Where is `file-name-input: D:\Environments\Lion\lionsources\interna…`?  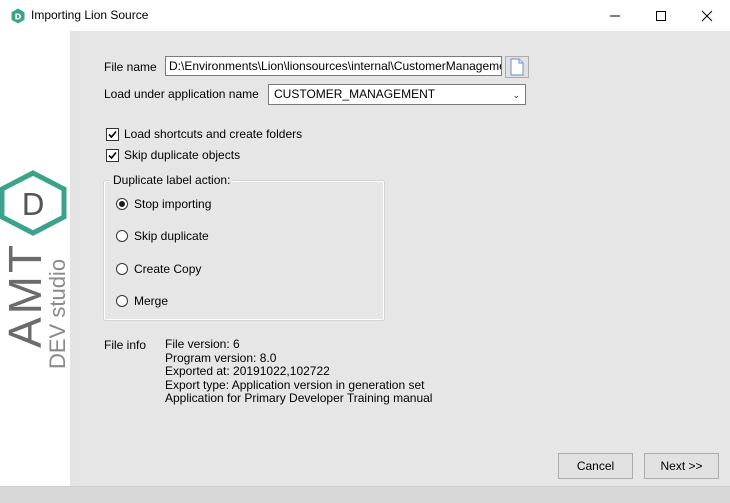 file-name-input: D:\Environments\Lion\lionsources\interna… is located at coordinates (333, 66).